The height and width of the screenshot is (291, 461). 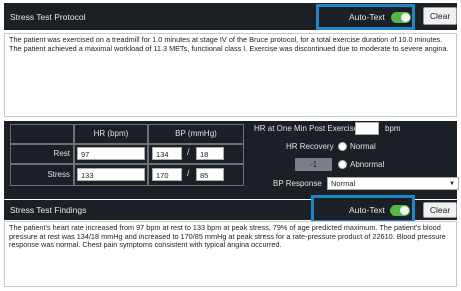 I want to click on hr-post-exercise-unit: bpm, so click(x=393, y=128).